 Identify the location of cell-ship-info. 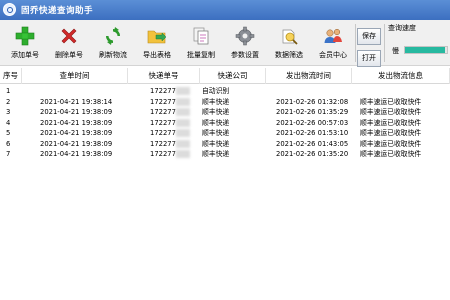
(405, 91).